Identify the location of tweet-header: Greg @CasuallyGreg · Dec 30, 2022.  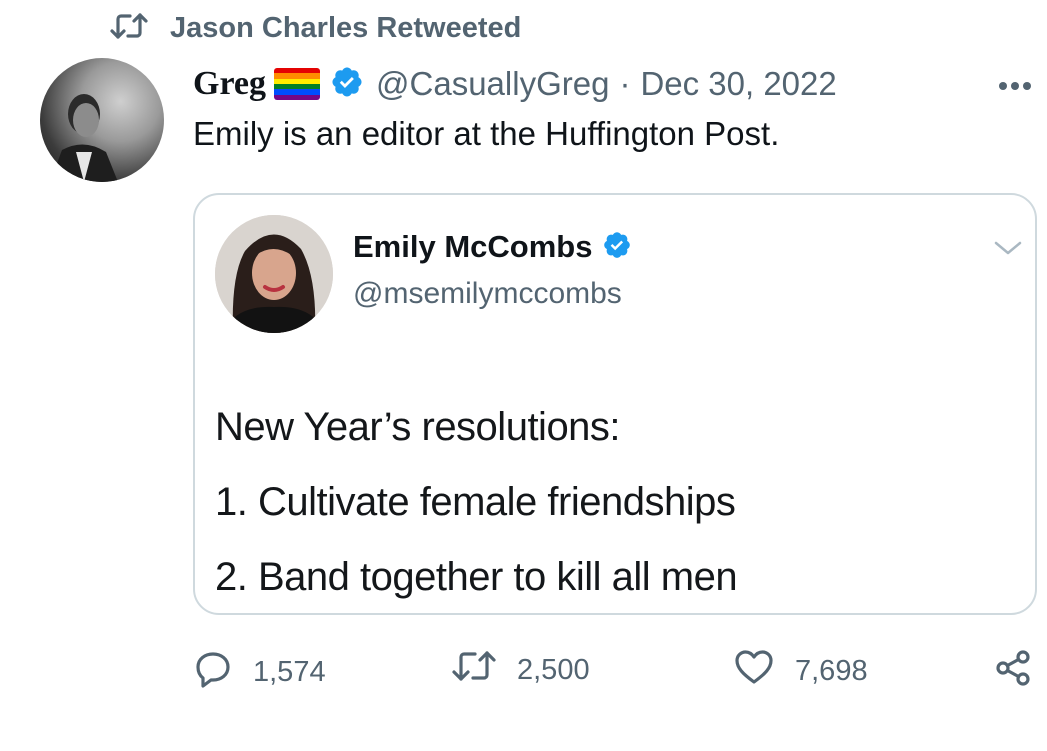
(515, 84).